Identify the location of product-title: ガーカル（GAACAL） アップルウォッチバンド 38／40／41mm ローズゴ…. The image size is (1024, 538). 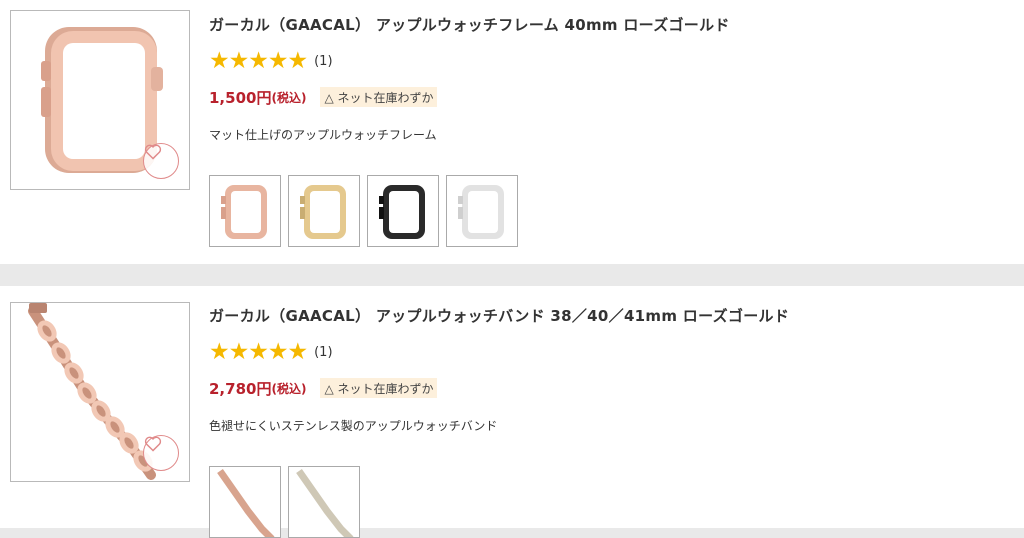
(499, 315).